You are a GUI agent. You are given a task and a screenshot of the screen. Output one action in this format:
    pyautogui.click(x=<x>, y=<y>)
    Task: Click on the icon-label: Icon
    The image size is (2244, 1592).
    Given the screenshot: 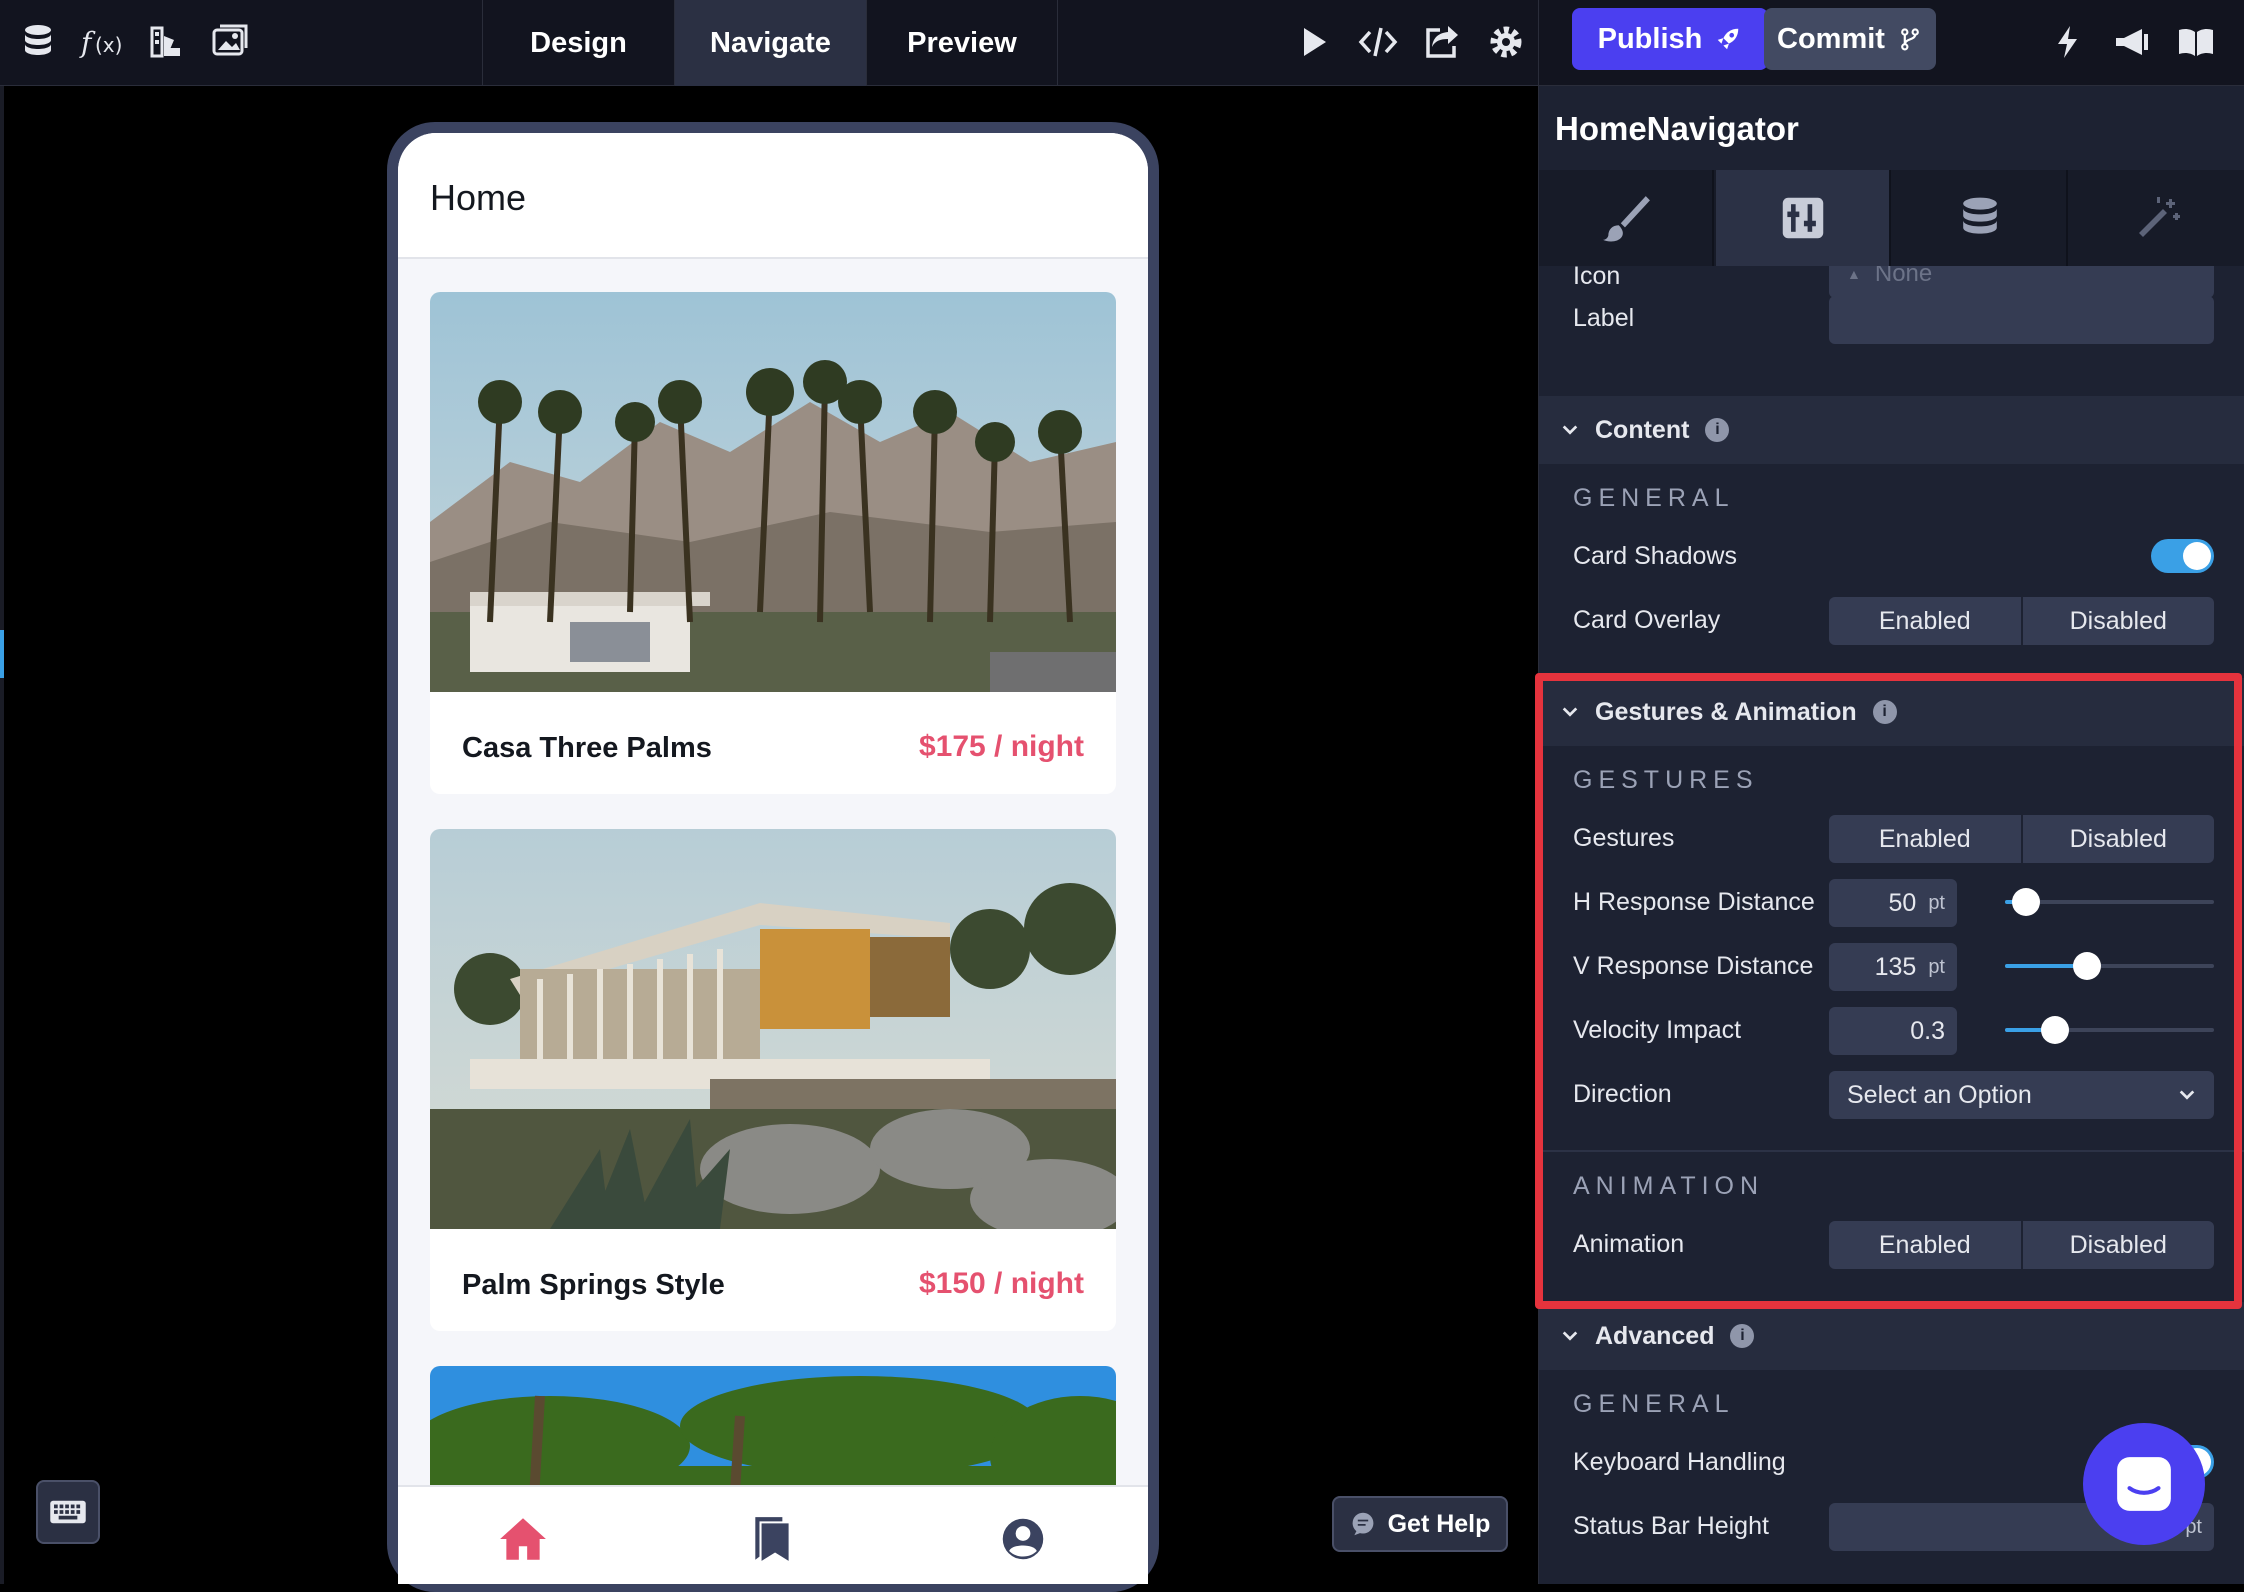 What is the action you would take?
    pyautogui.click(x=1597, y=278)
    